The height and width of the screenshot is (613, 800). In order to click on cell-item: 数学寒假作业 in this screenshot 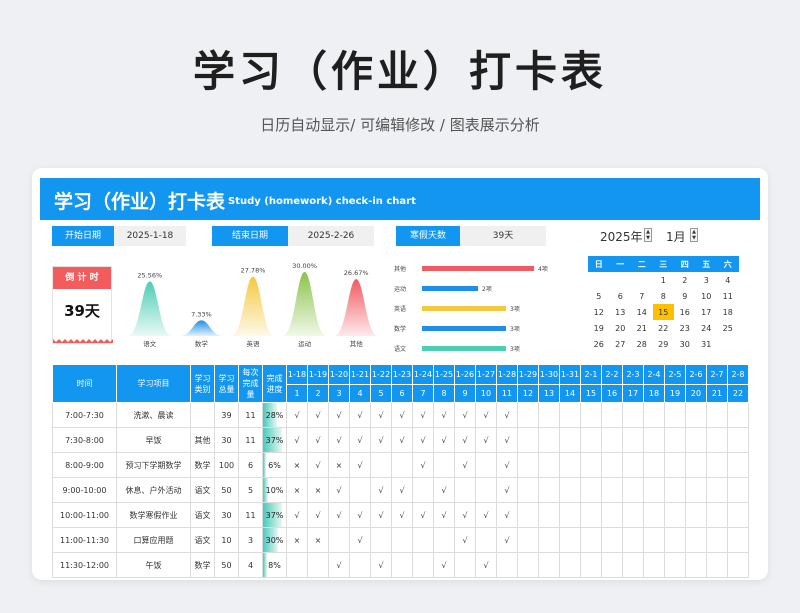, I will do `click(153, 515)`.